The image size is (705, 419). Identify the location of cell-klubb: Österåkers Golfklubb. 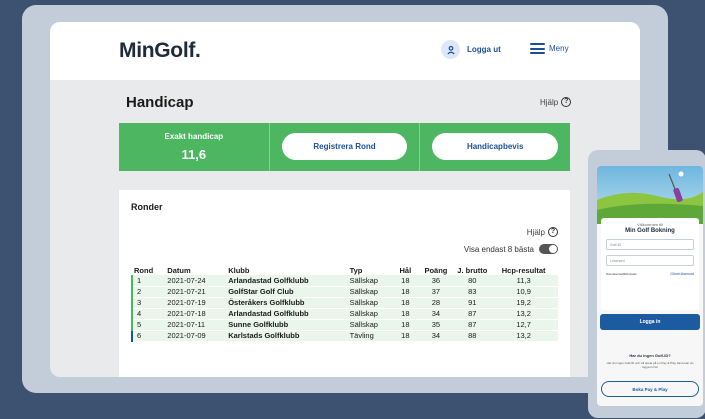
(266, 302).